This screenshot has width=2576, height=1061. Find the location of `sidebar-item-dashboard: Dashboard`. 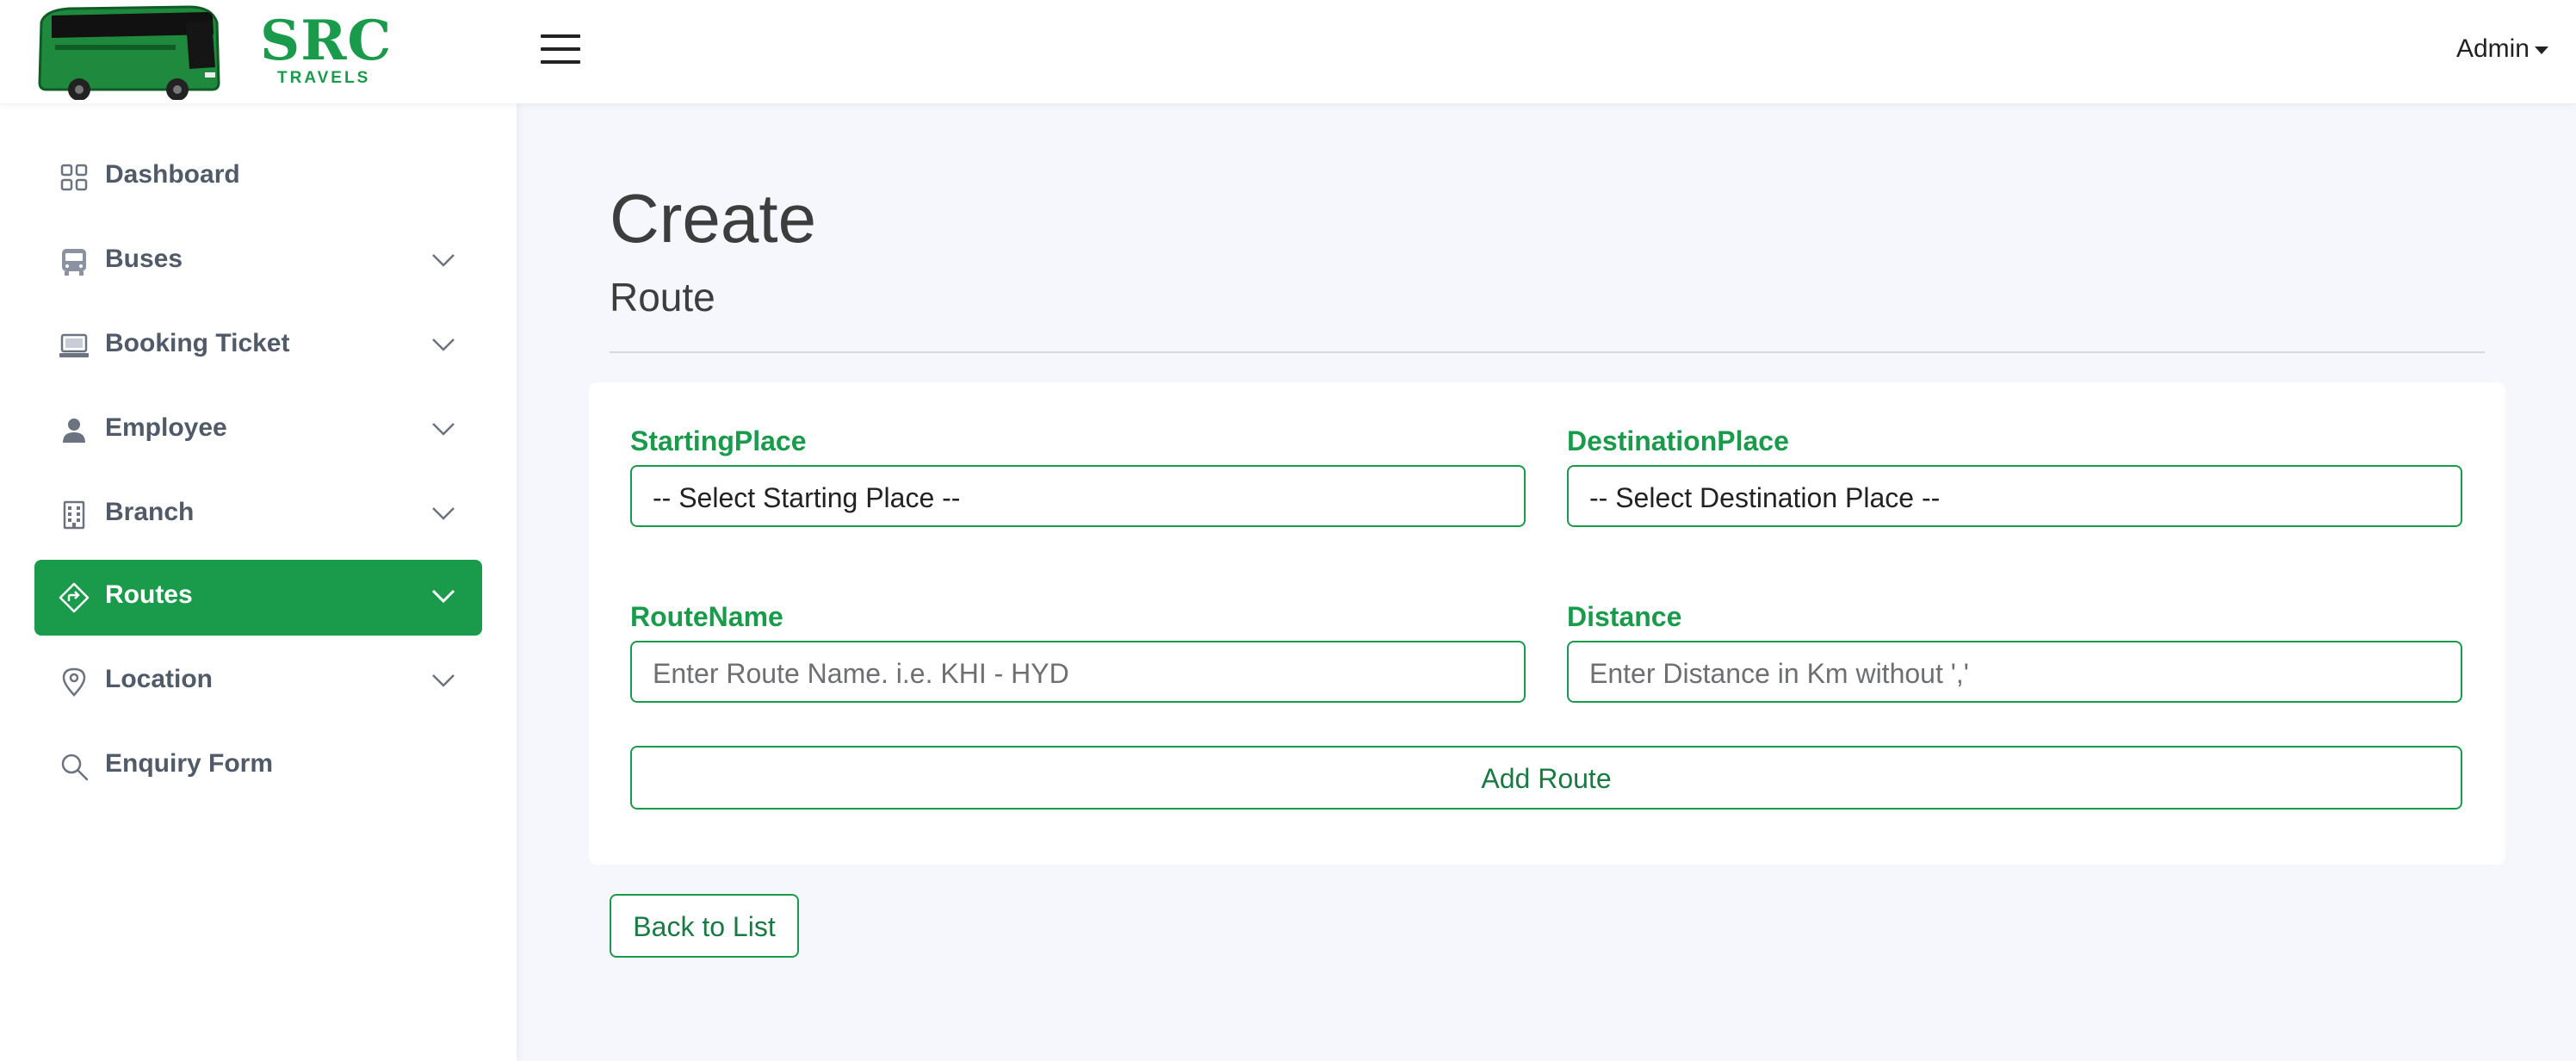

sidebar-item-dashboard: Dashboard is located at coordinates (258, 177).